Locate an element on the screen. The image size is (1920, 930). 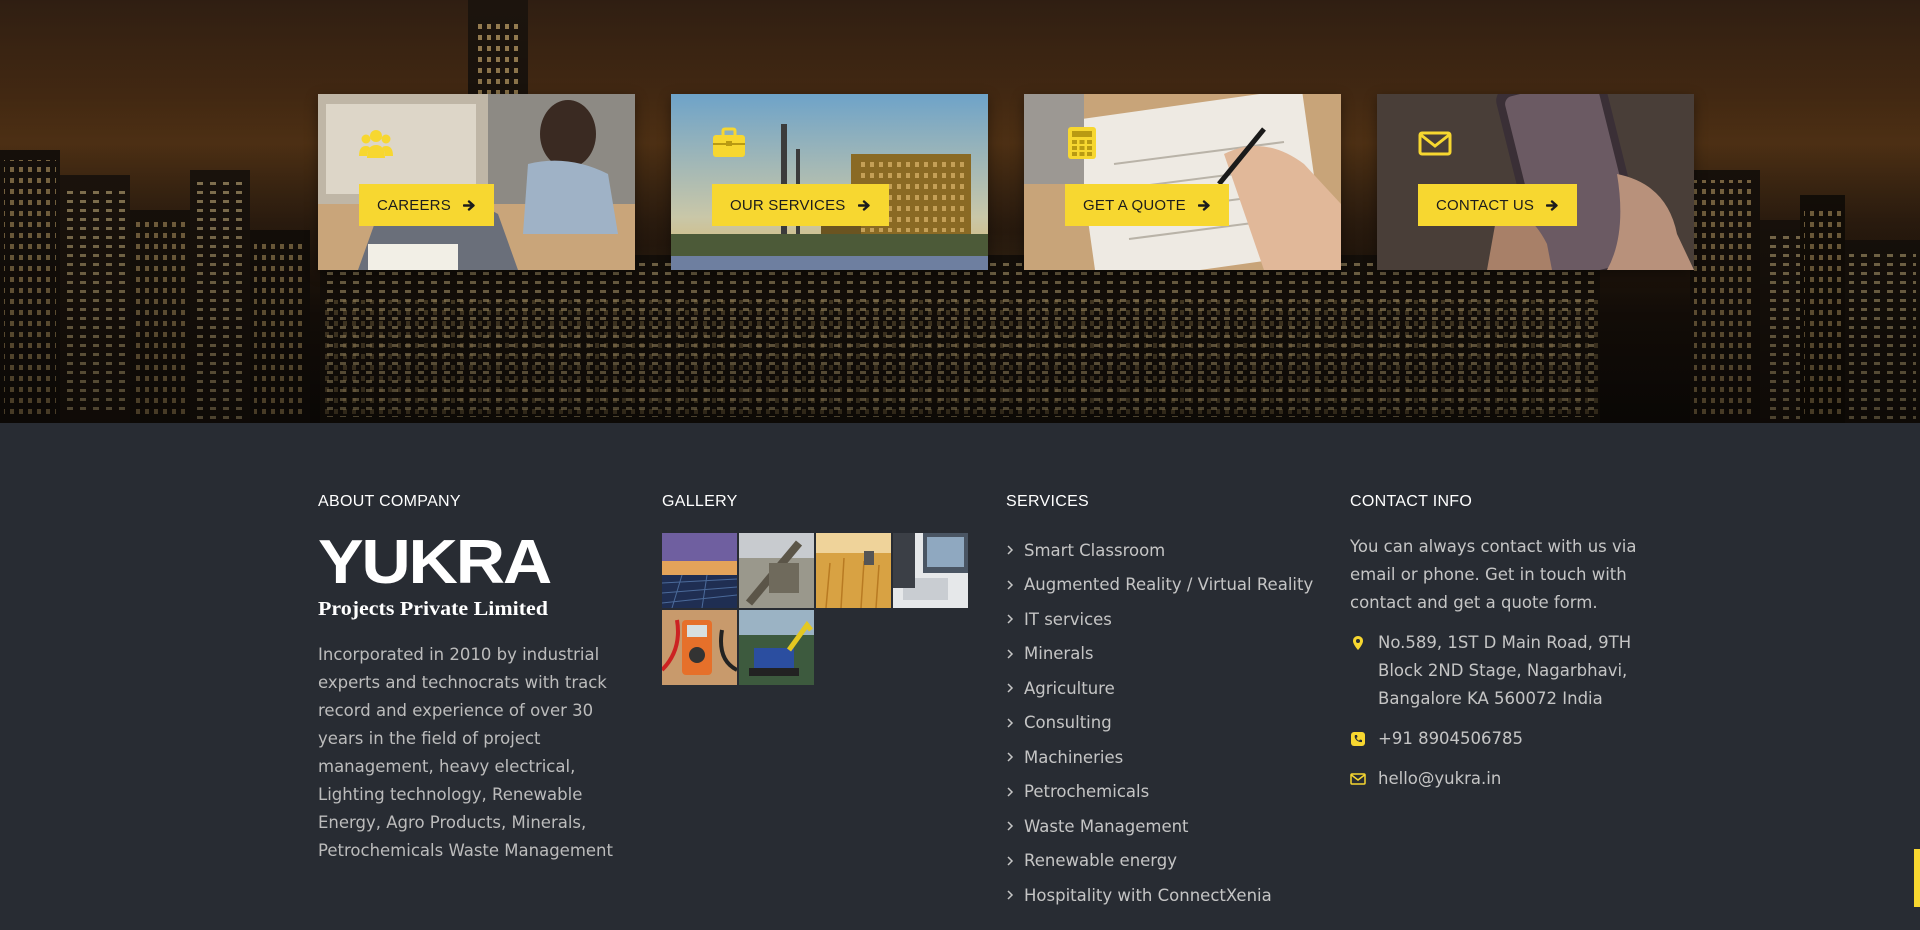
service-link-ar-vr: Augmented Reality / Virtual Reality is located at coordinates (1171, 585).